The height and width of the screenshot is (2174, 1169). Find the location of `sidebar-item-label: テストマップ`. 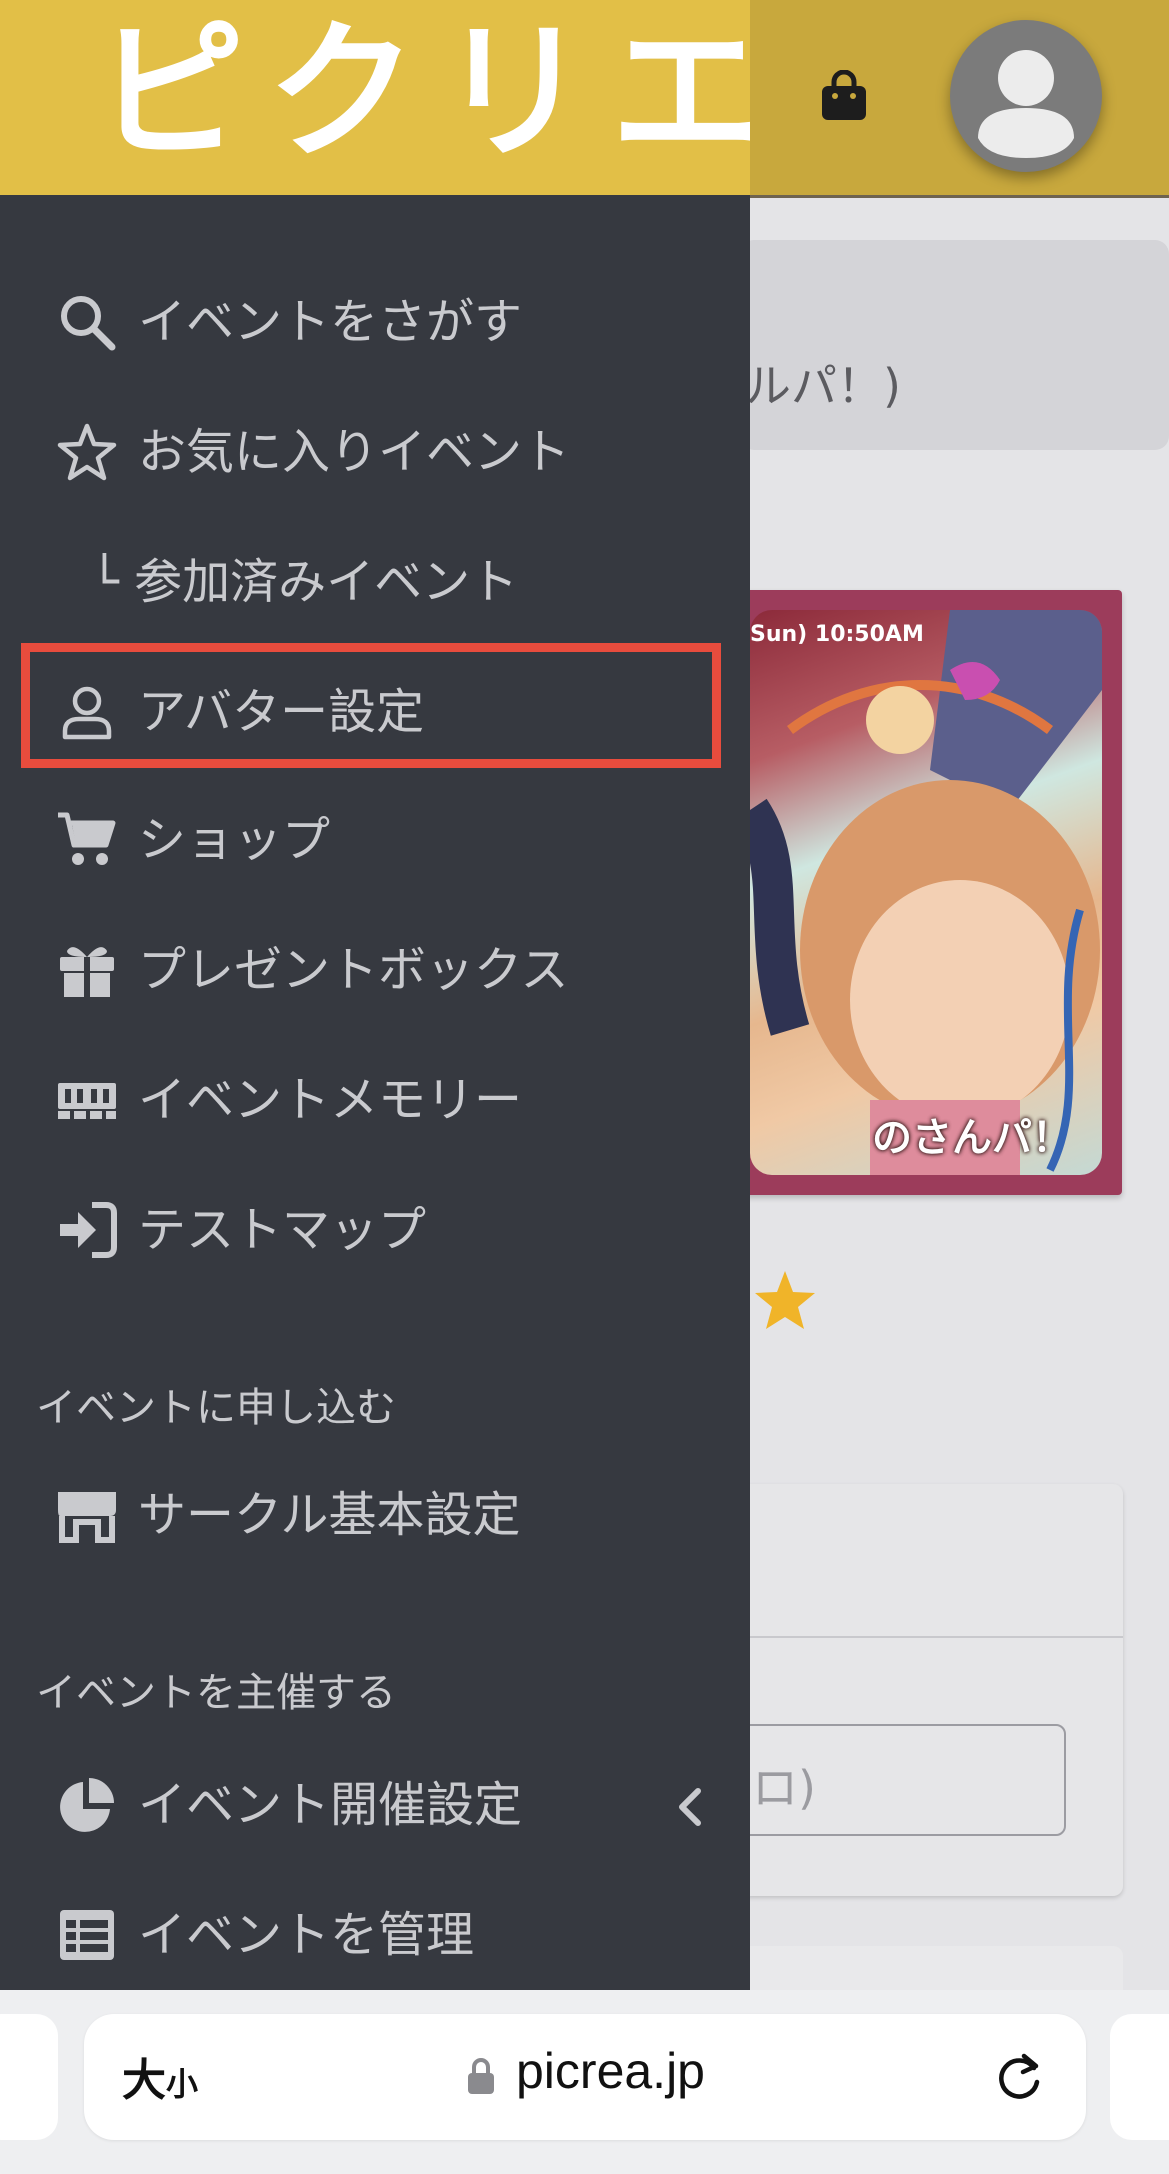

sidebar-item-label: テストマップ is located at coordinates (282, 1230).